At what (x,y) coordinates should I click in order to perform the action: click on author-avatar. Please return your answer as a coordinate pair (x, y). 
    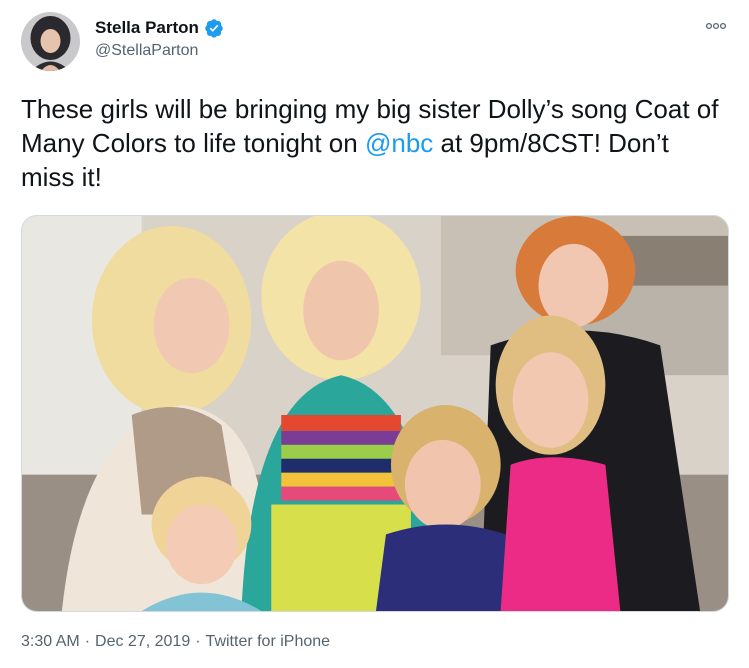
    Looking at the image, I should click on (50, 41).